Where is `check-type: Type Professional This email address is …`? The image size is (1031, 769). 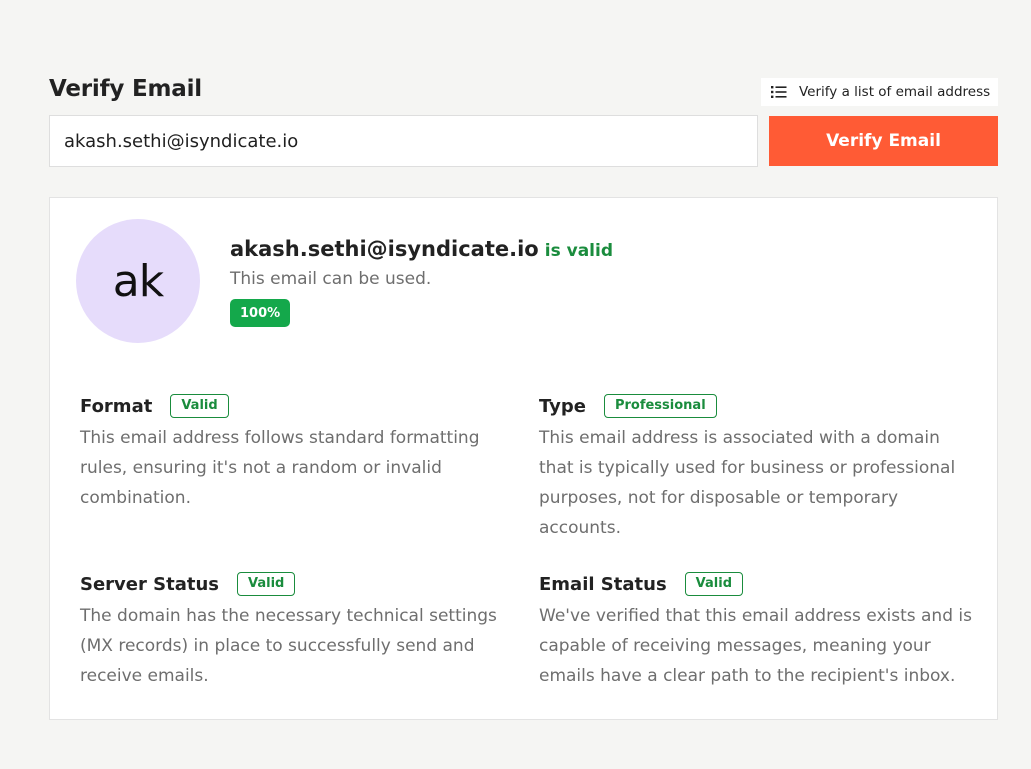 check-type: Type Professional This email address is … is located at coordinates (759, 468).